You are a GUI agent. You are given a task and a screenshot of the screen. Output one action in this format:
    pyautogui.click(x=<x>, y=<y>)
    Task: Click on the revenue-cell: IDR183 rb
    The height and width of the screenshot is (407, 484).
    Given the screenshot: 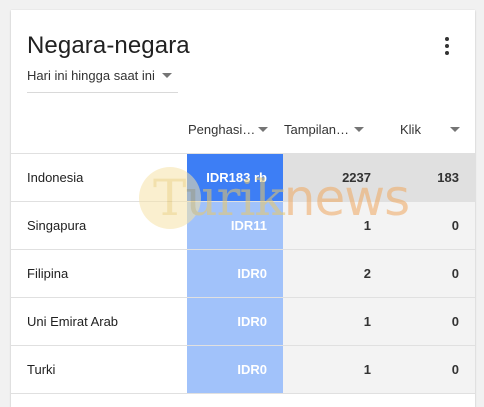 What is the action you would take?
    pyautogui.click(x=235, y=177)
    